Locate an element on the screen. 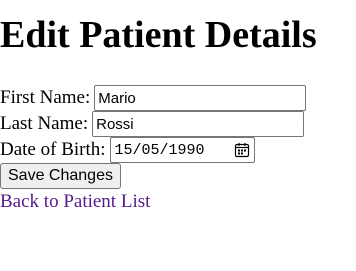 Image resolution: width=356 pixels, height=271 pixels. first-name-label: First Name: is located at coordinates (45, 97).